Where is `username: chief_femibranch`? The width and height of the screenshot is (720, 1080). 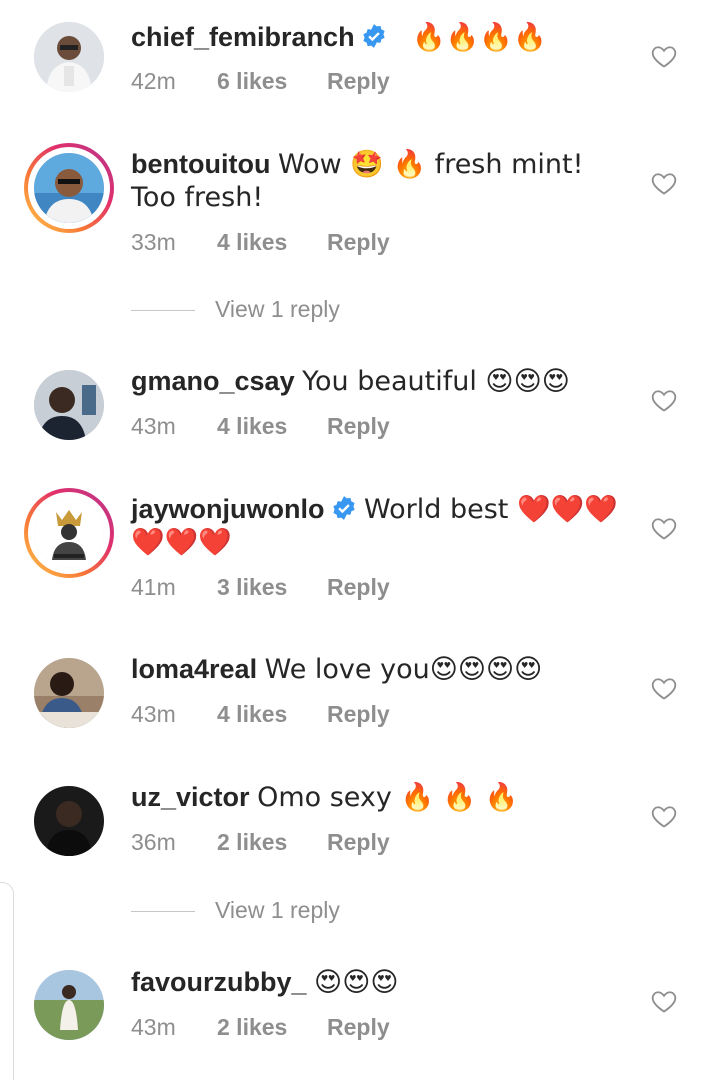 username: chief_femibranch is located at coordinates (243, 37).